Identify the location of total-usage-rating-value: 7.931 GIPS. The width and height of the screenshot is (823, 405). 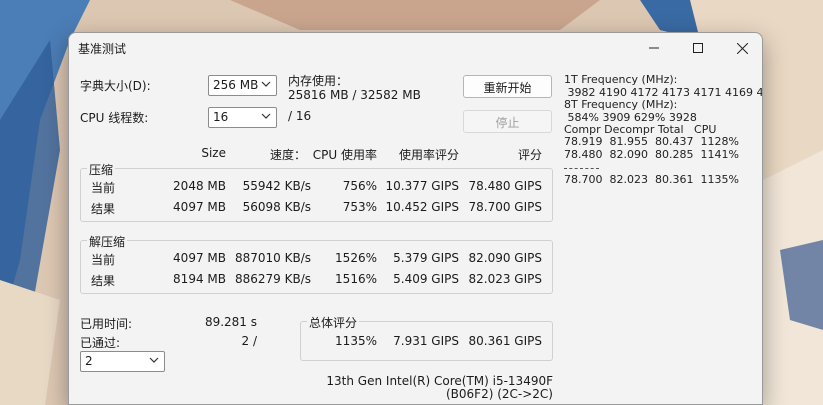
(426, 341).